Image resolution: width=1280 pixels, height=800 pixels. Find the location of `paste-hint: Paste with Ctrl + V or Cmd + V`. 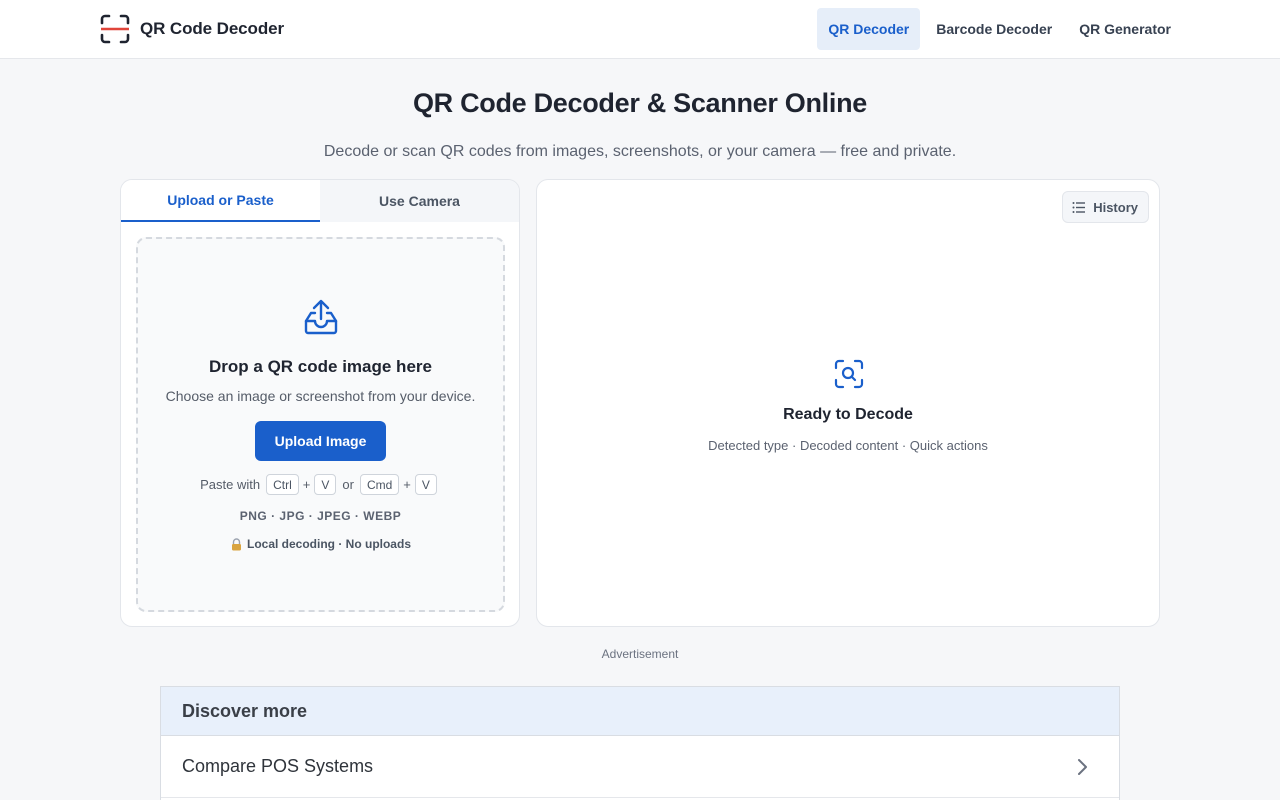

paste-hint: Paste with Ctrl + V or Cmd + V is located at coordinates (320, 484).